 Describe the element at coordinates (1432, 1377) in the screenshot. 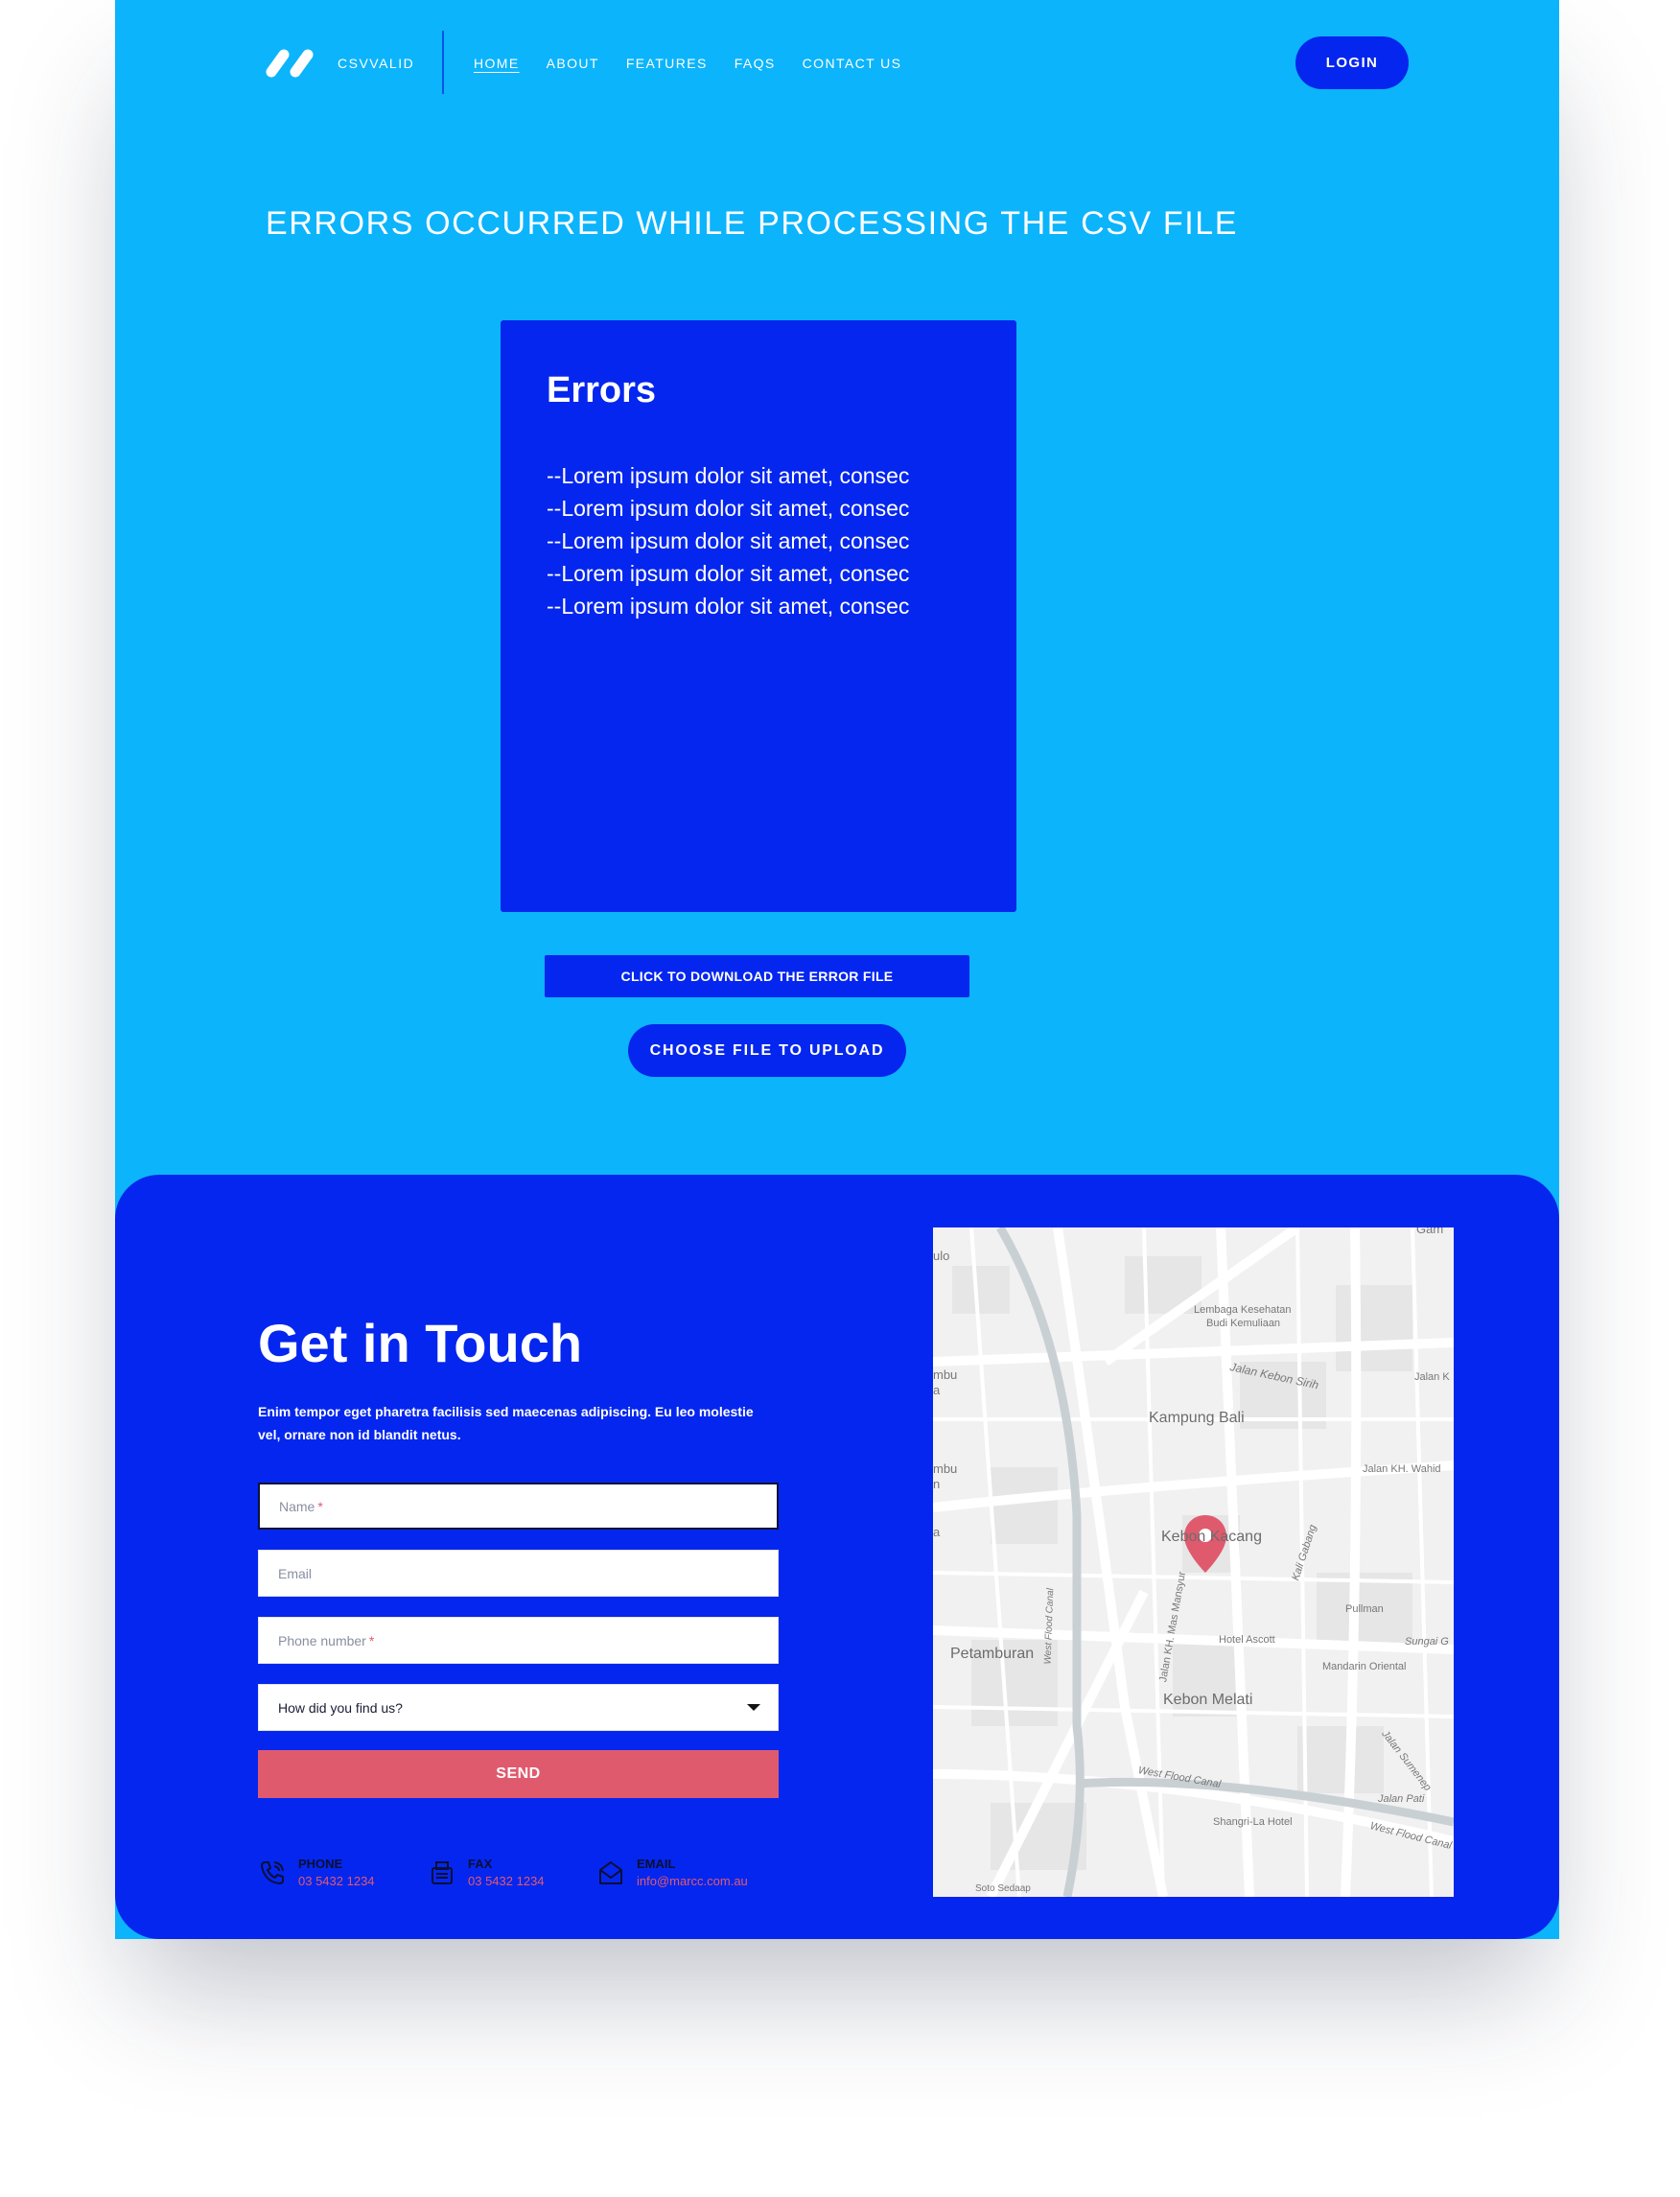

I see `map-label: Jalan K` at that location.